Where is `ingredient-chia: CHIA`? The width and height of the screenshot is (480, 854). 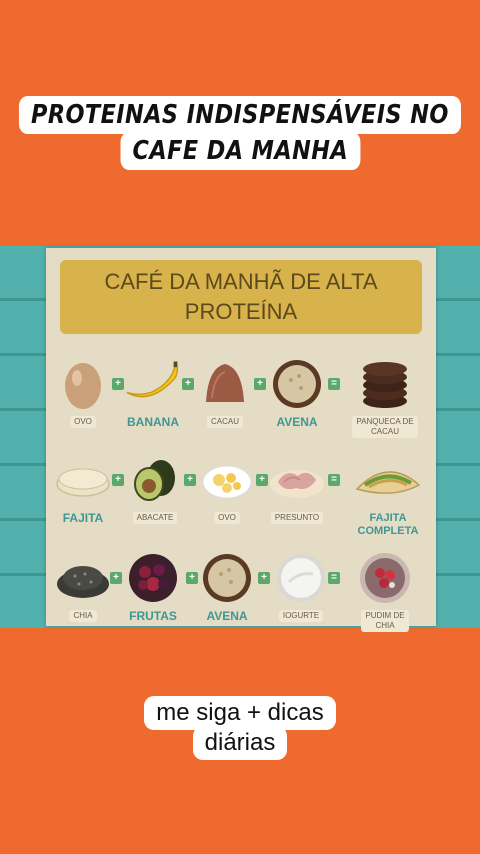
ingredient-chia: CHIA is located at coordinates (83, 596).